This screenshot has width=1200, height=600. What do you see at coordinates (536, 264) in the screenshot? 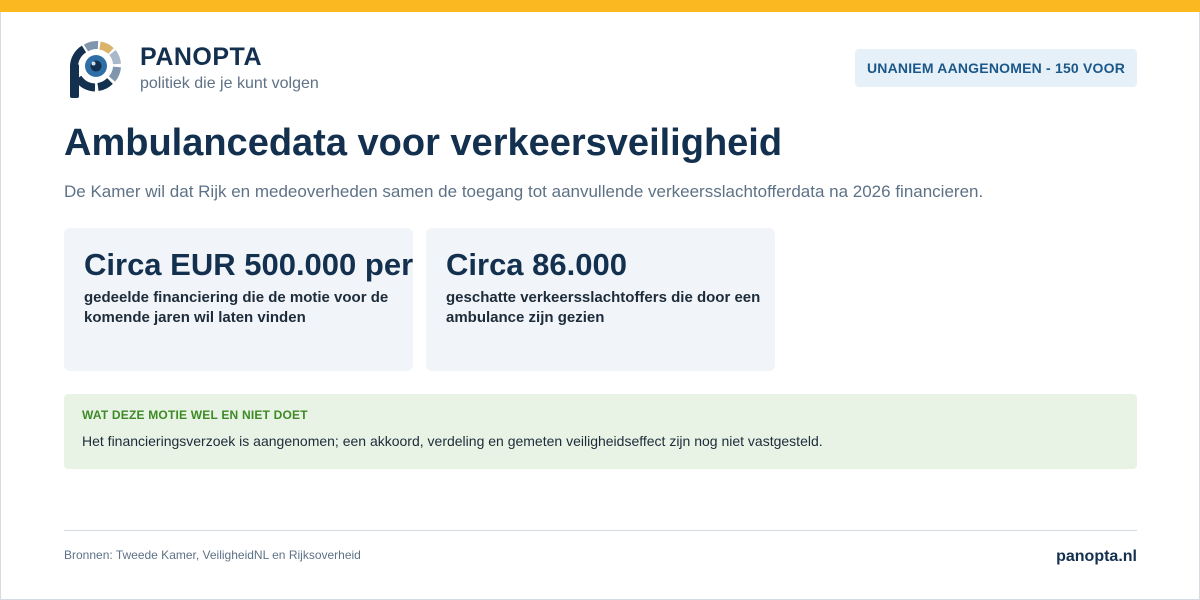
I see `stat-value: Circa 86.000` at bounding box center [536, 264].